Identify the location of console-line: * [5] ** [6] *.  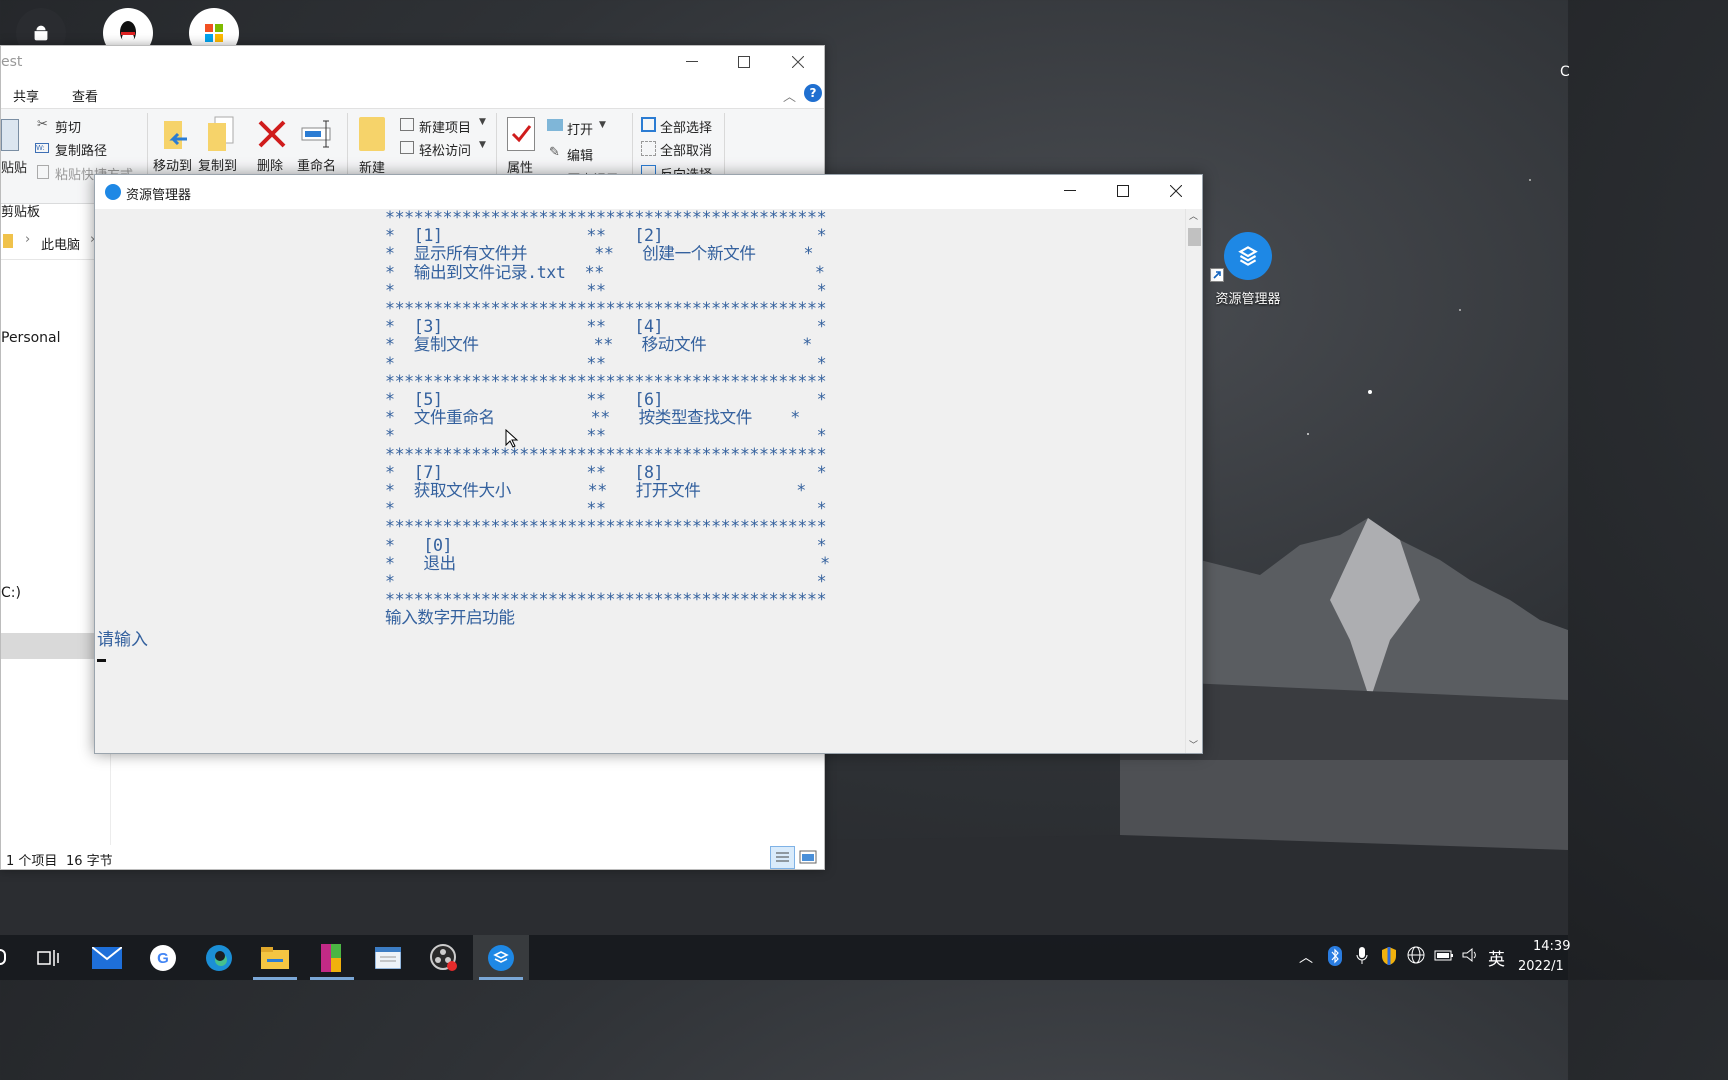
(606, 400).